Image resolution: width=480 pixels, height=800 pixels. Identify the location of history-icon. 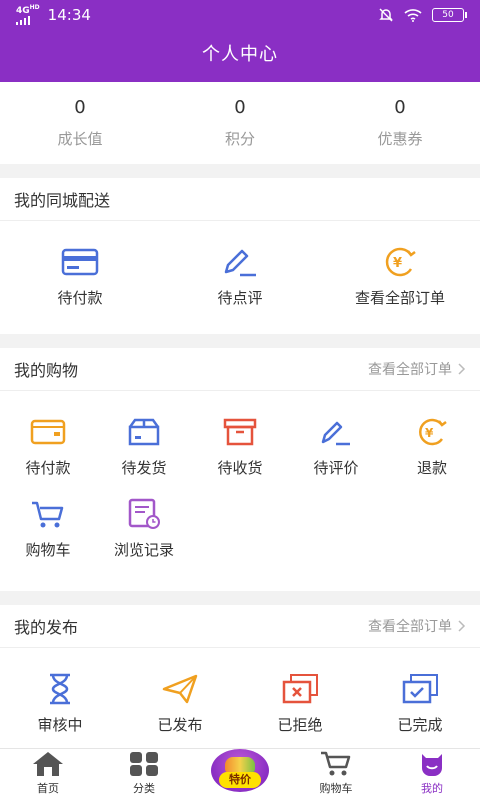
(144, 514).